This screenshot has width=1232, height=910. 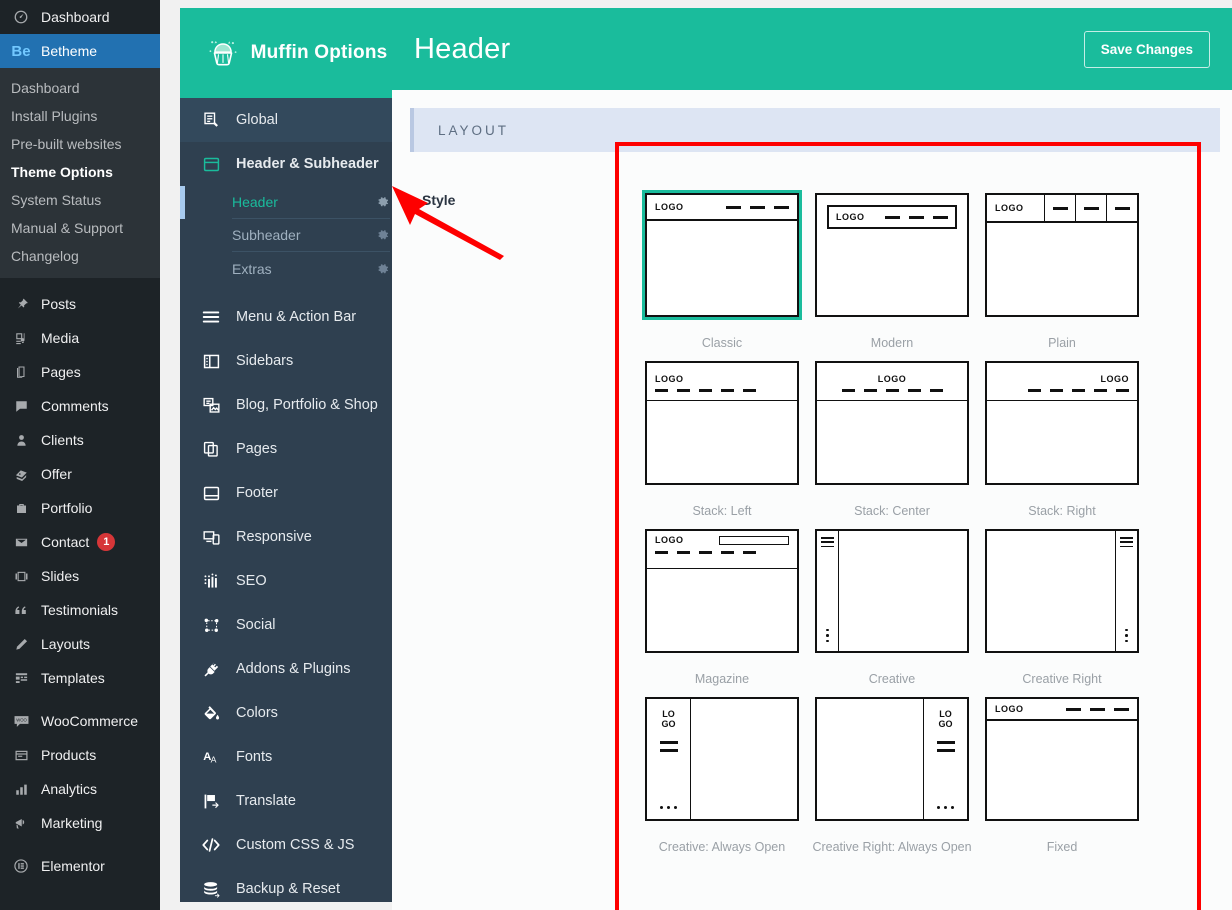 What do you see at coordinates (80, 200) in the screenshot?
I see `submenu-item-system-status: System Status` at bounding box center [80, 200].